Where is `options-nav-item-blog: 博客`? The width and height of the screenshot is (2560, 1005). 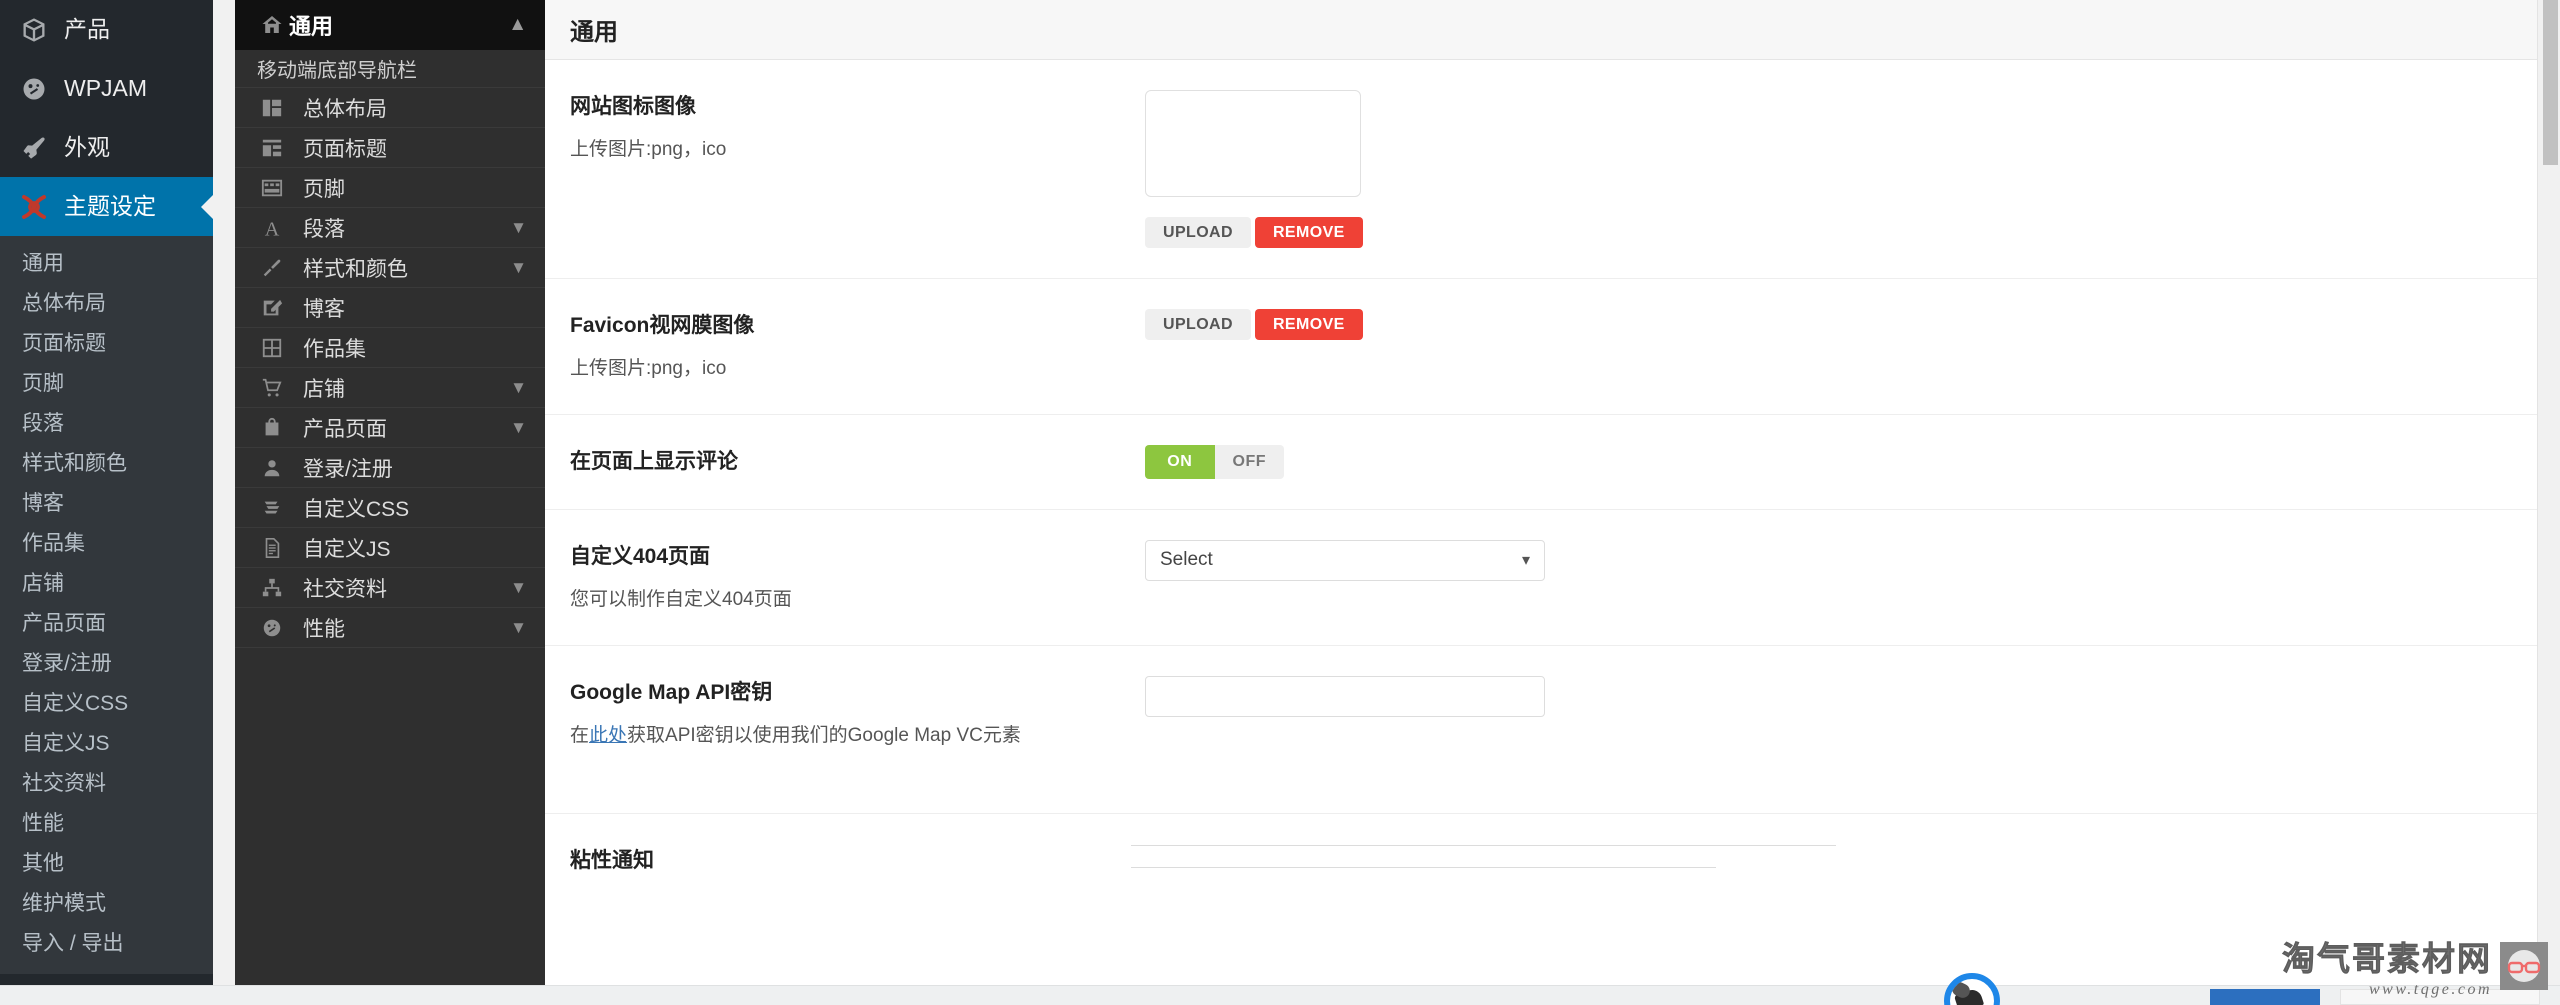 options-nav-item-blog: 博客 is located at coordinates (390, 308).